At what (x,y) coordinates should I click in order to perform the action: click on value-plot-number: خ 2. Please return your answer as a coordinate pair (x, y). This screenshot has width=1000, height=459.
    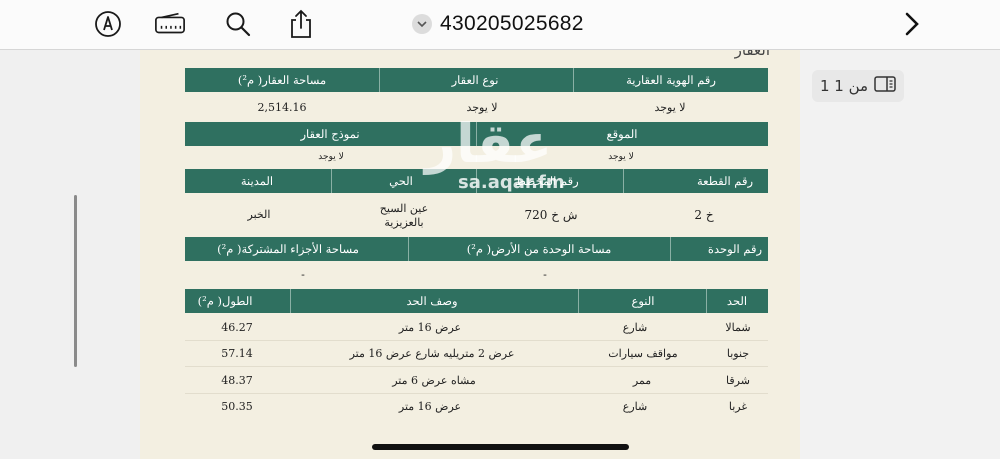
    Looking at the image, I should click on (704, 215).